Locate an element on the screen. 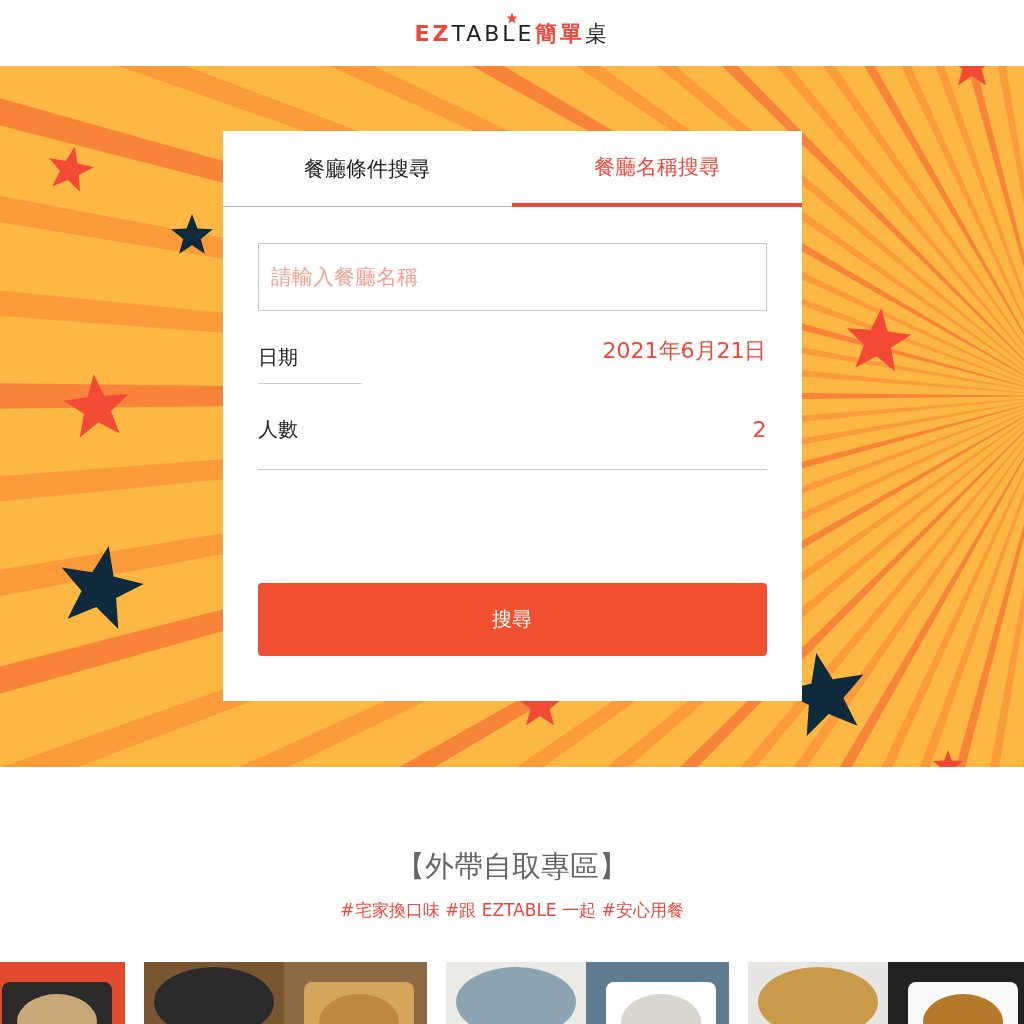 The height and width of the screenshot is (1024, 1024). field-label: 人數 is located at coordinates (277, 429).